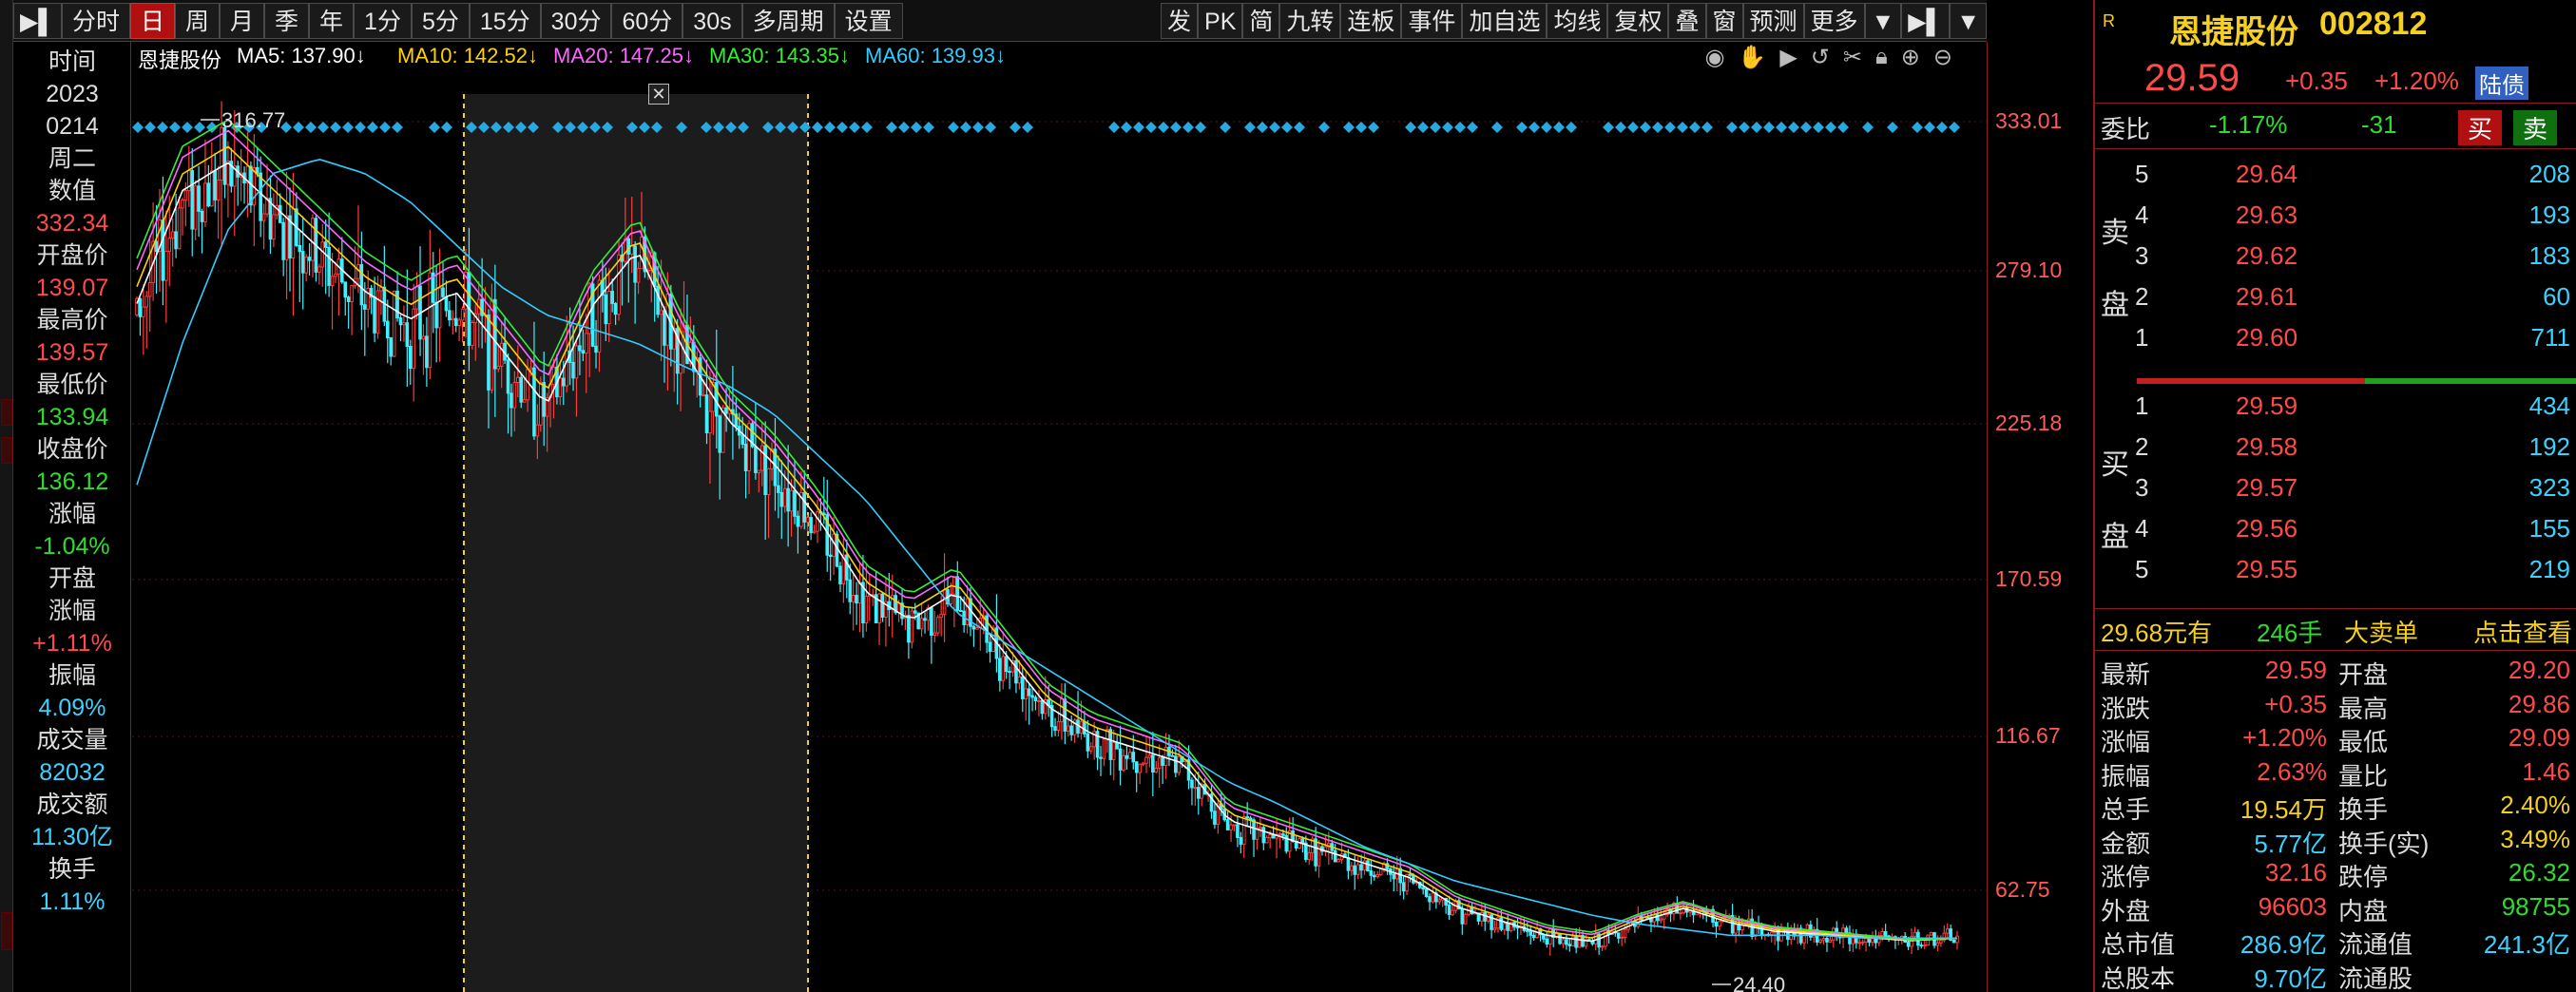  I want to click on period-tab: 分时, so click(95, 21).